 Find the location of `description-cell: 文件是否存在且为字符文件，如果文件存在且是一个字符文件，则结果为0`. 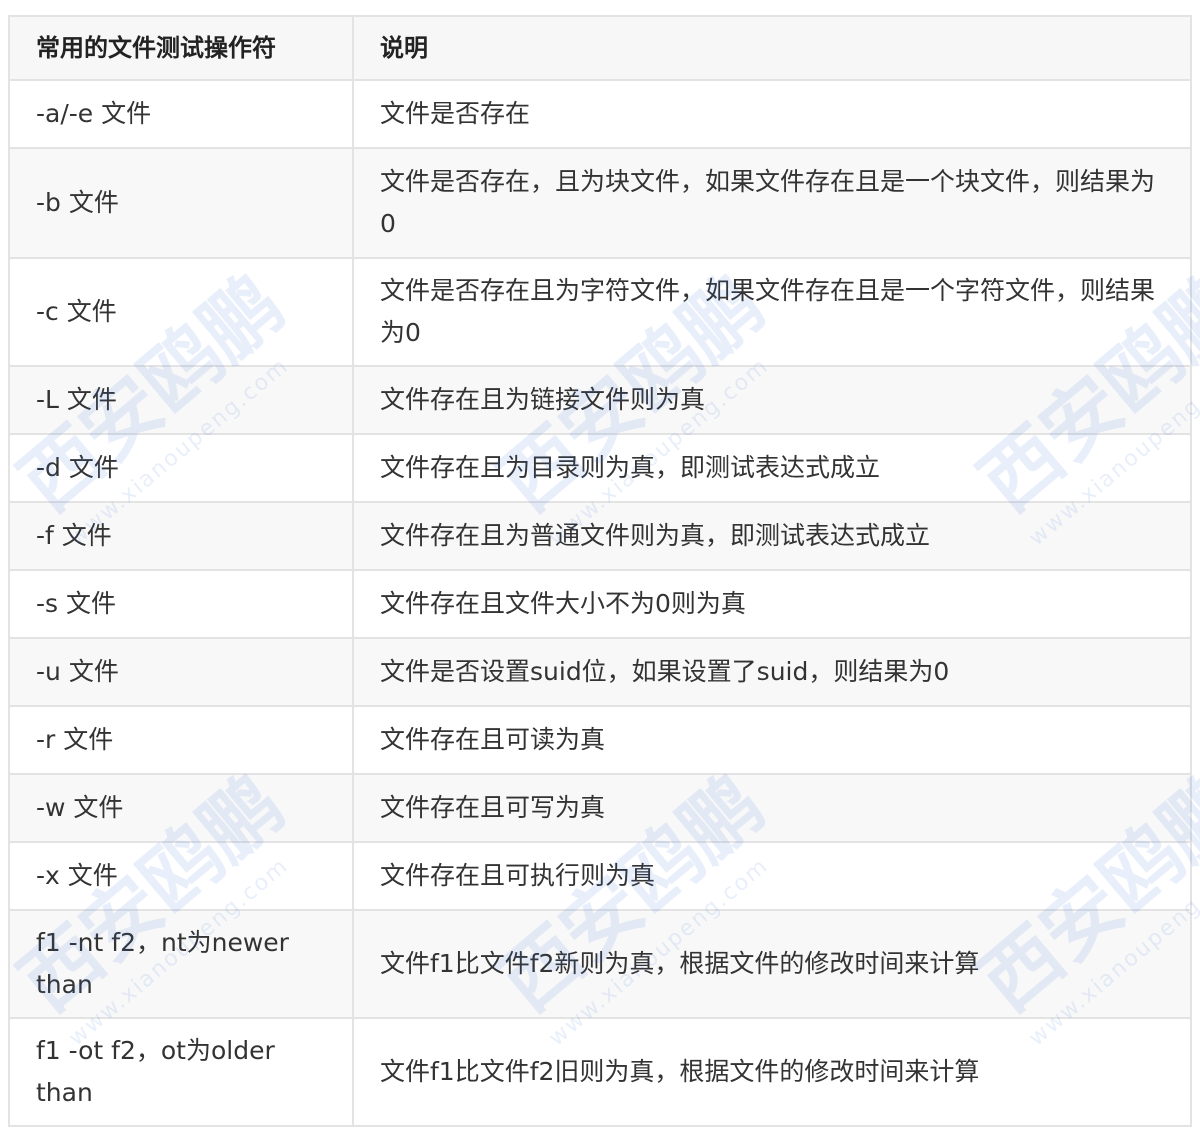

description-cell: 文件是否存在且为字符文件，如果文件存在且是一个字符文件，则结果为0 is located at coordinates (772, 312).